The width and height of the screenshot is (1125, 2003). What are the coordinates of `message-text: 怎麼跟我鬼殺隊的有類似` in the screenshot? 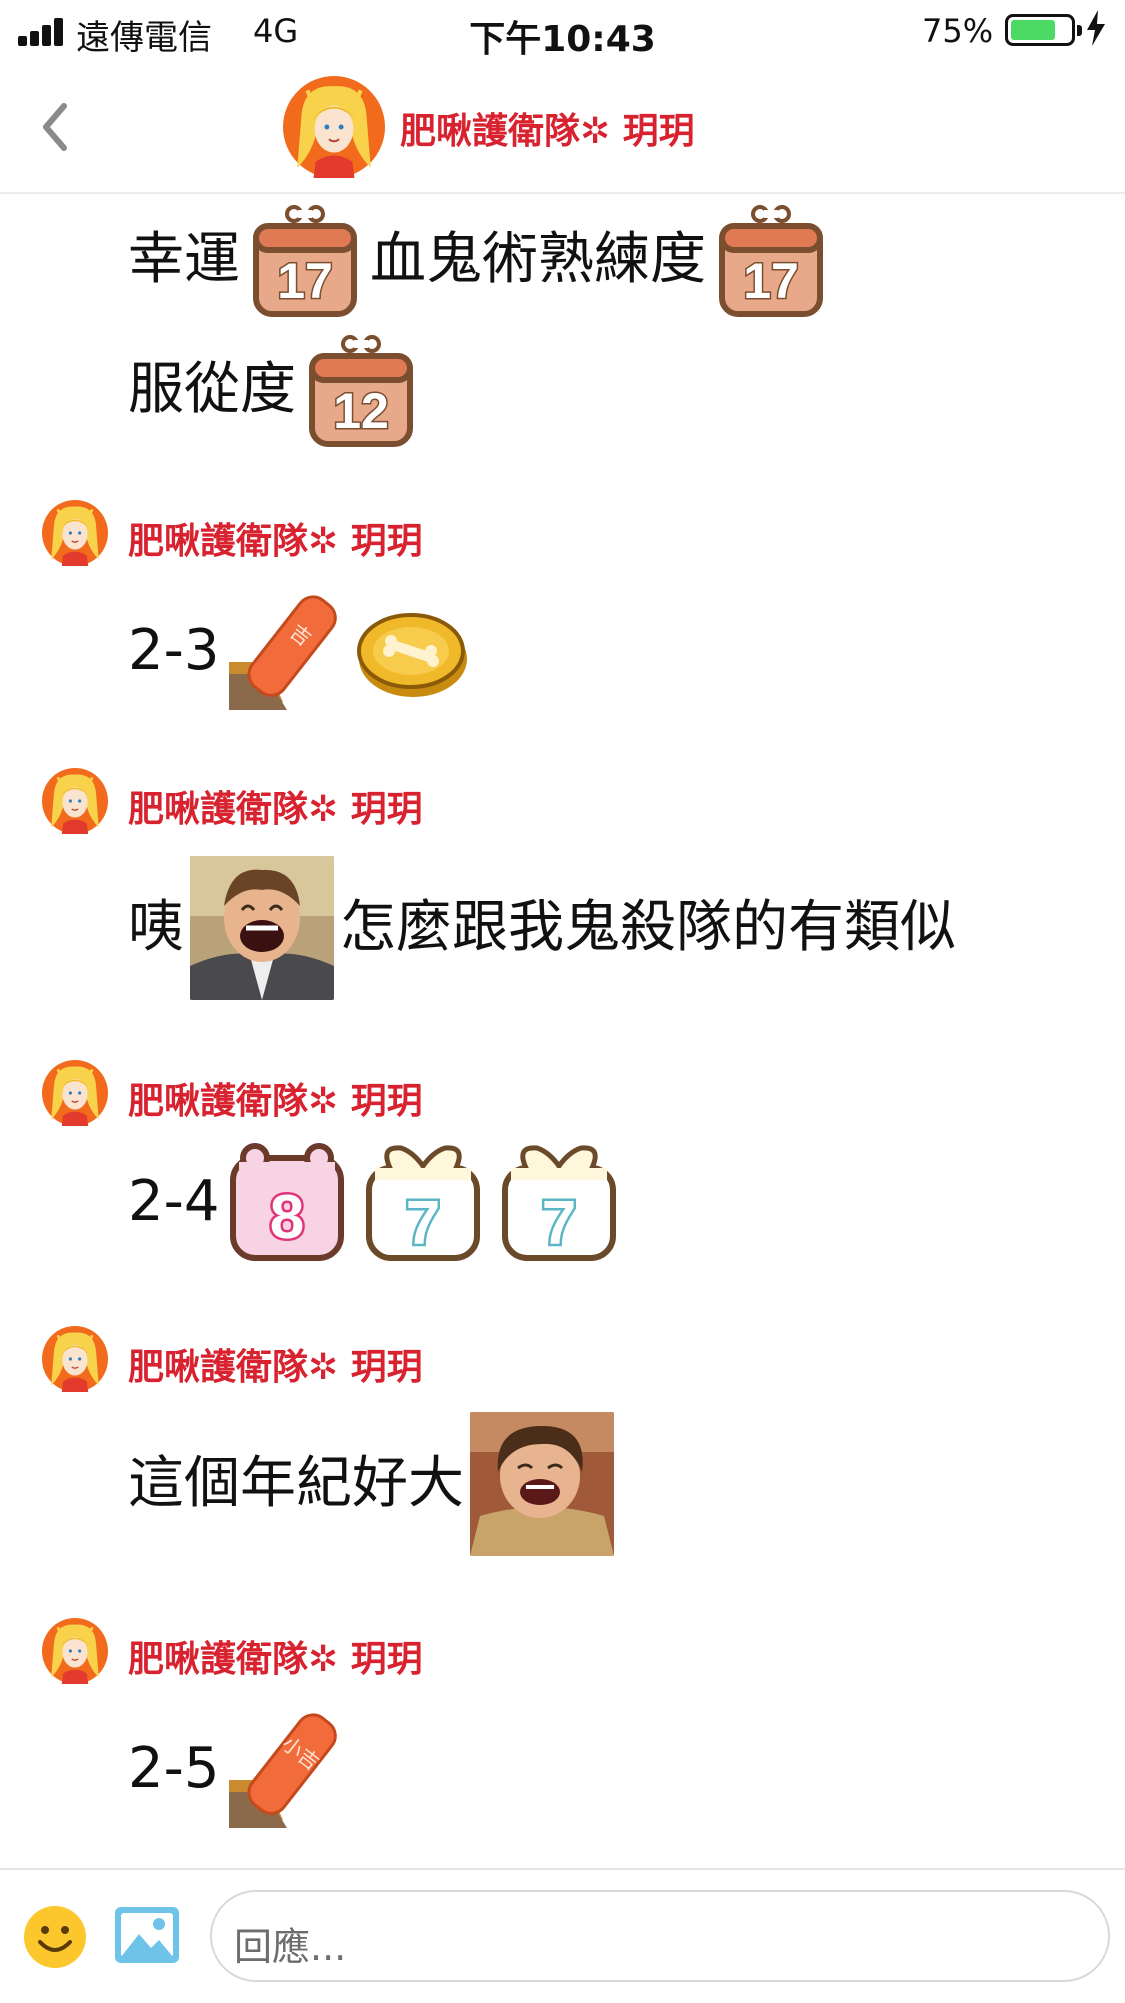 It's located at (648, 927).